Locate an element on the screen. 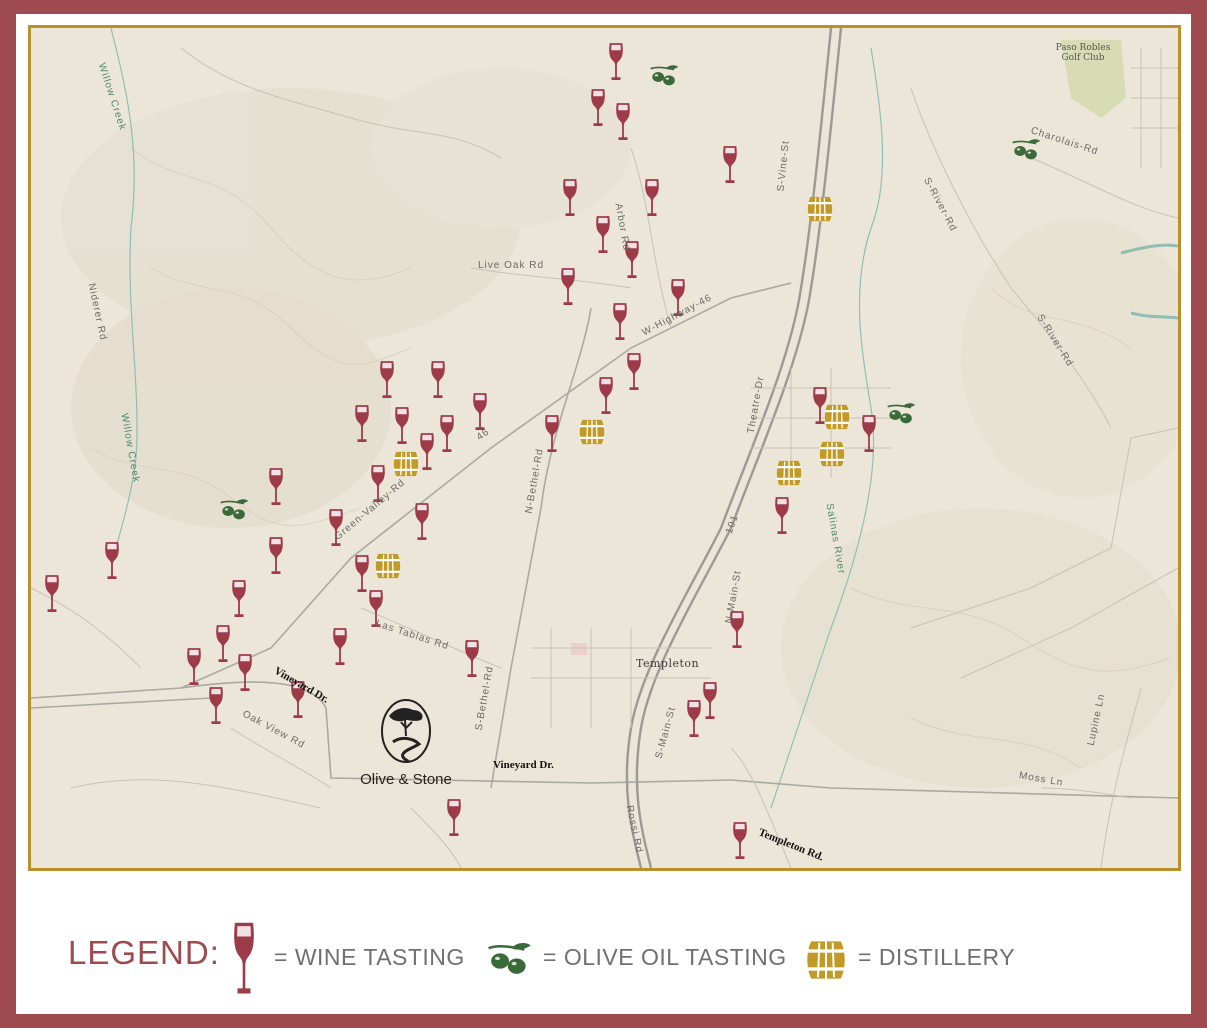  label-live-oak-rd: Live Oak Rd is located at coordinates (511, 265).